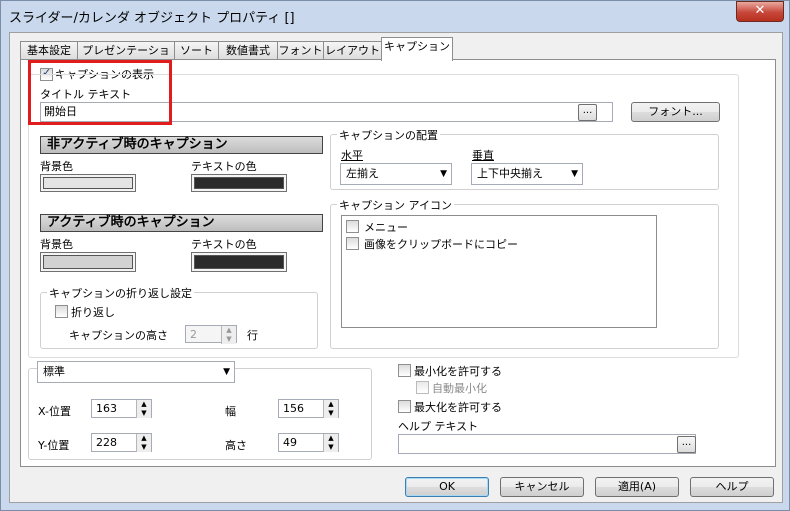  What do you see at coordinates (637, 487) in the screenshot?
I see `apply-button: 適用(A)` at bounding box center [637, 487].